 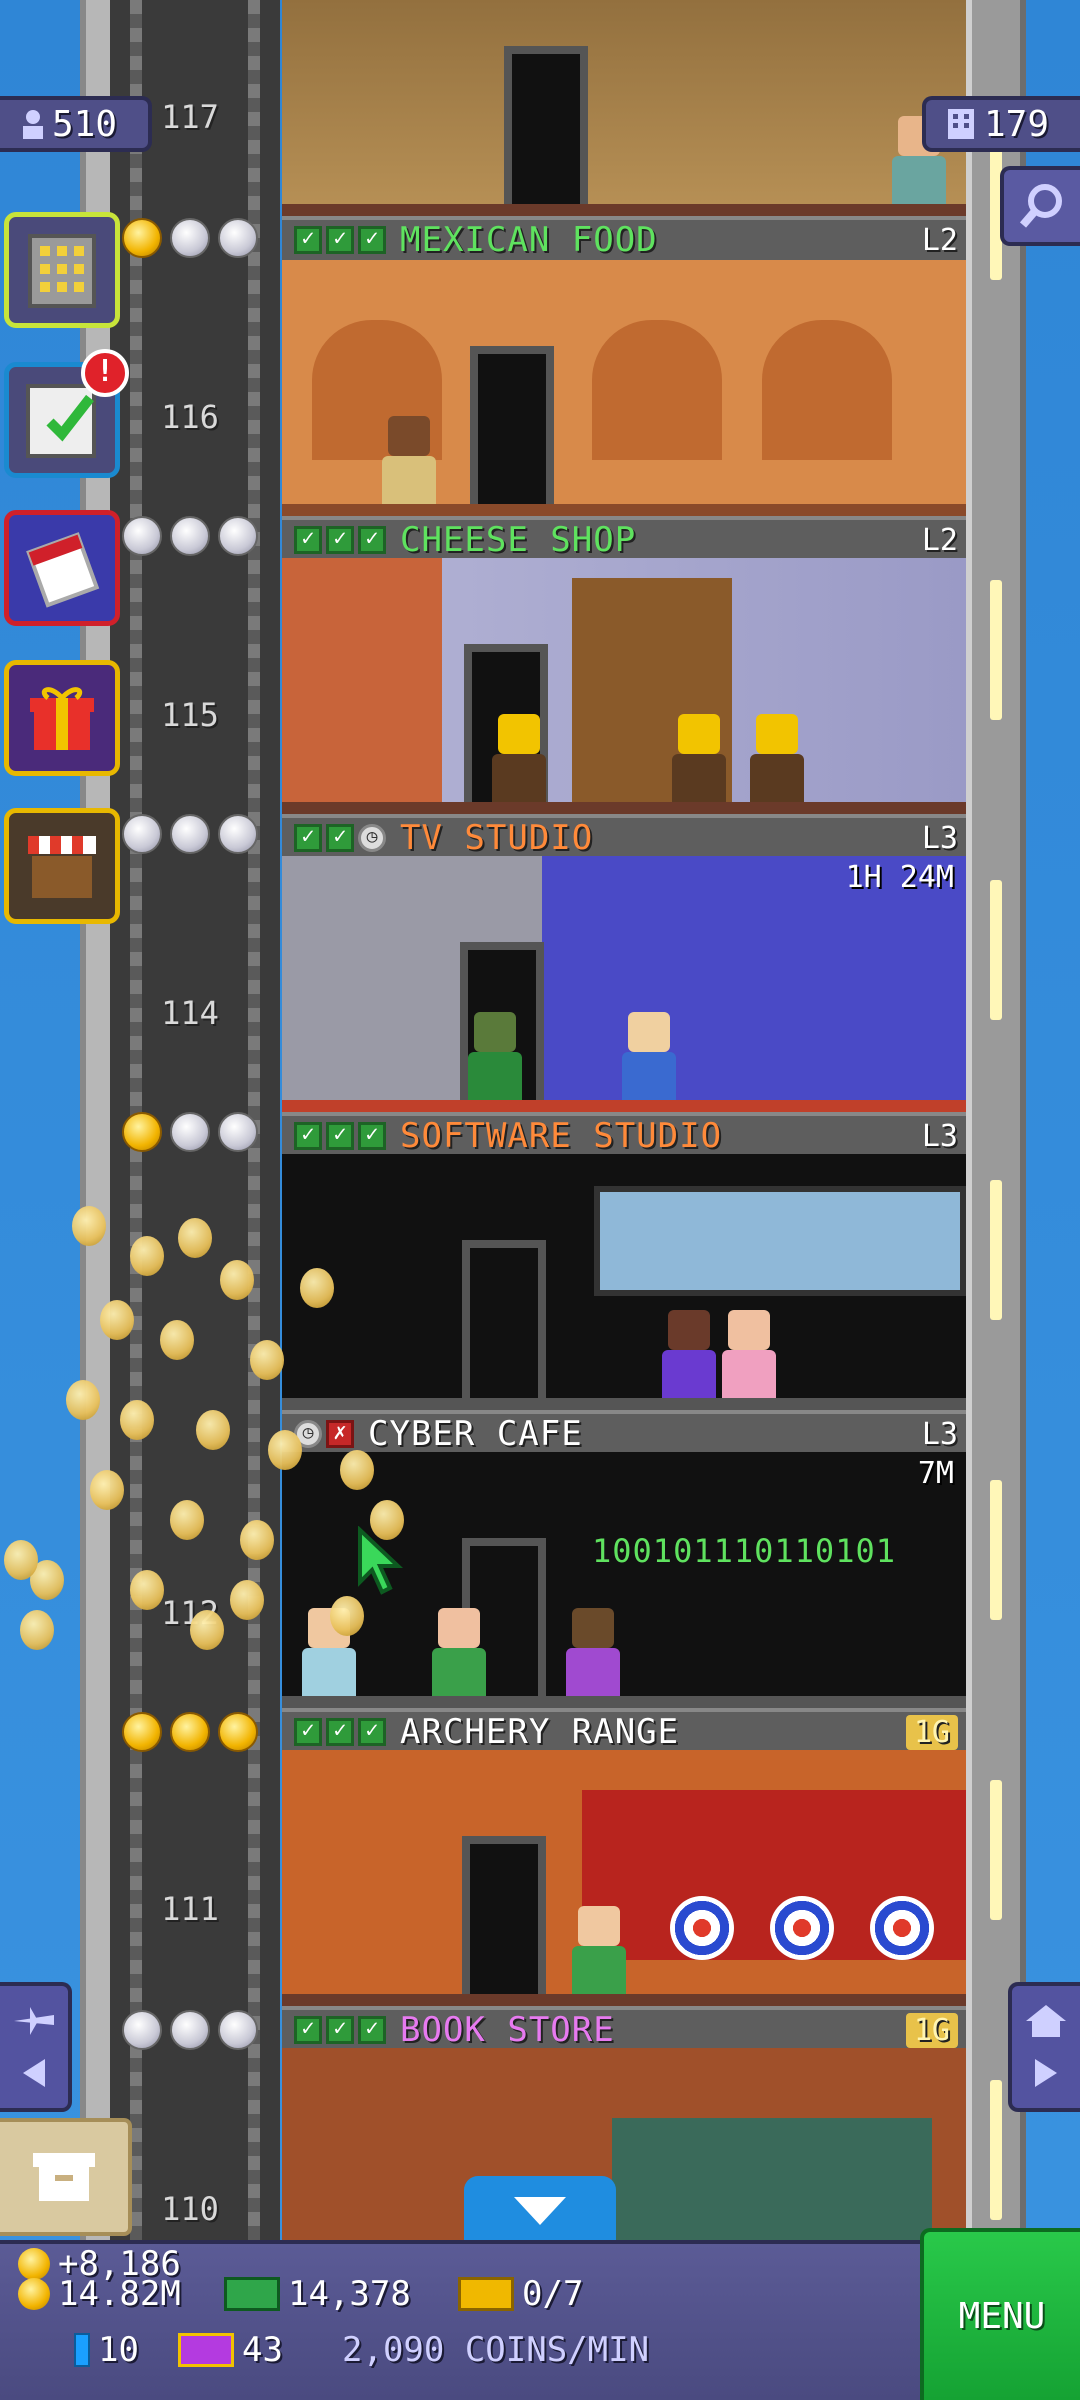 I want to click on bux-value: 10, so click(x=118, y=2350).